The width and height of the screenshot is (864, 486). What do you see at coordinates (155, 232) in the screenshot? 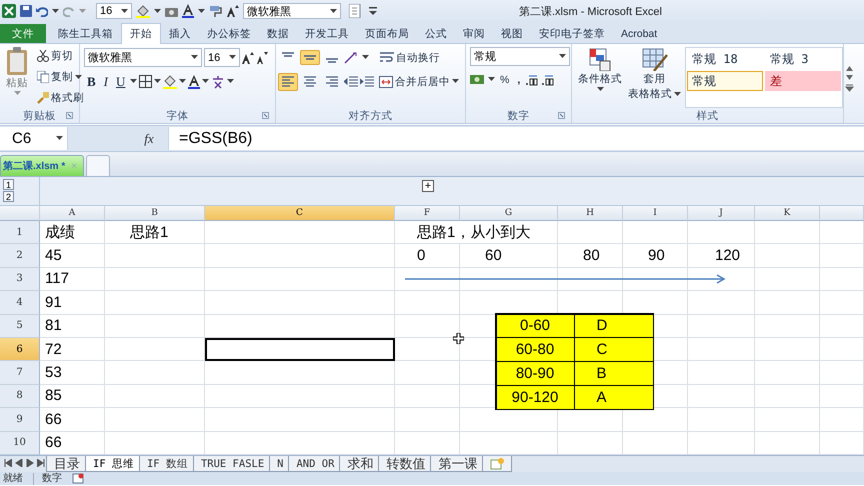
I see `table-cell: 思路1` at bounding box center [155, 232].